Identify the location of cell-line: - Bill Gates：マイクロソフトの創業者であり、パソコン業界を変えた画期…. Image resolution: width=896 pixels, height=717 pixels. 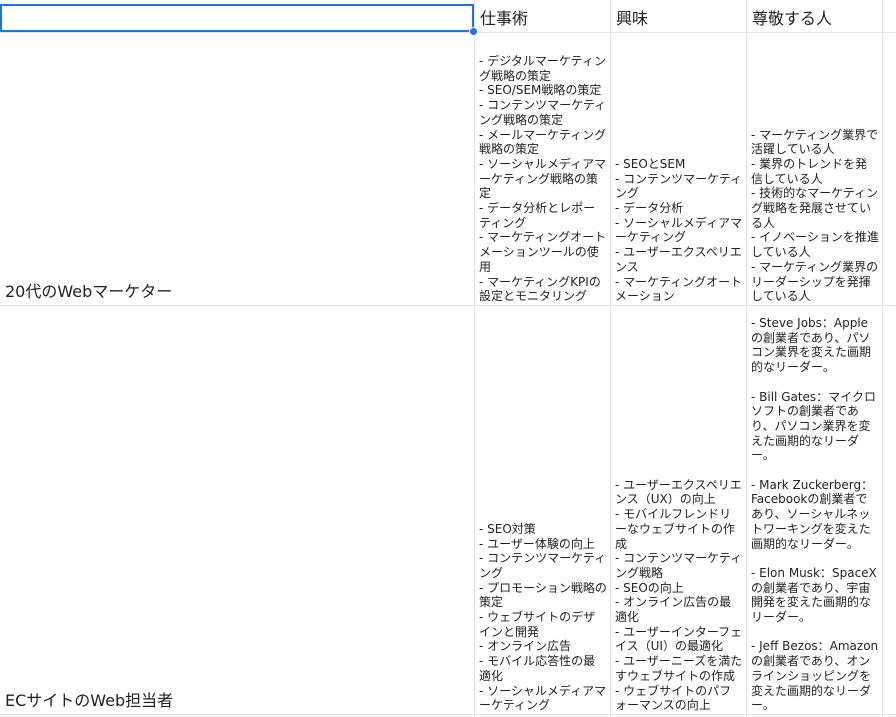
(813, 426).